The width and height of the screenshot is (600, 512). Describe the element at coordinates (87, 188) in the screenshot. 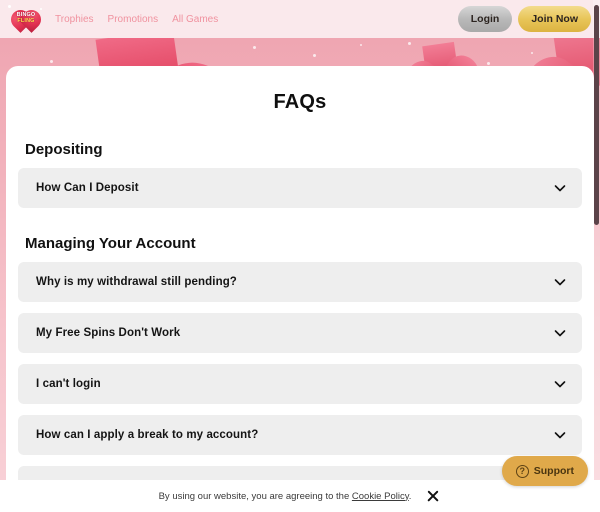

I see `faq-question: How Can I Deposit` at that location.